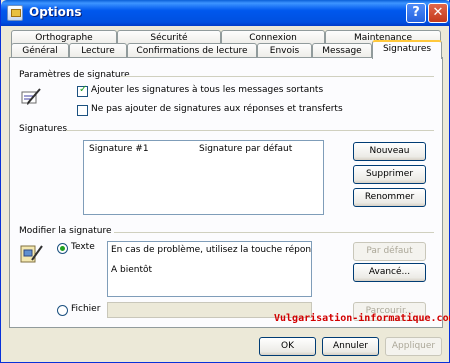  I want to click on signatures-list: Signature #1 Signature par défaut, so click(203, 177).